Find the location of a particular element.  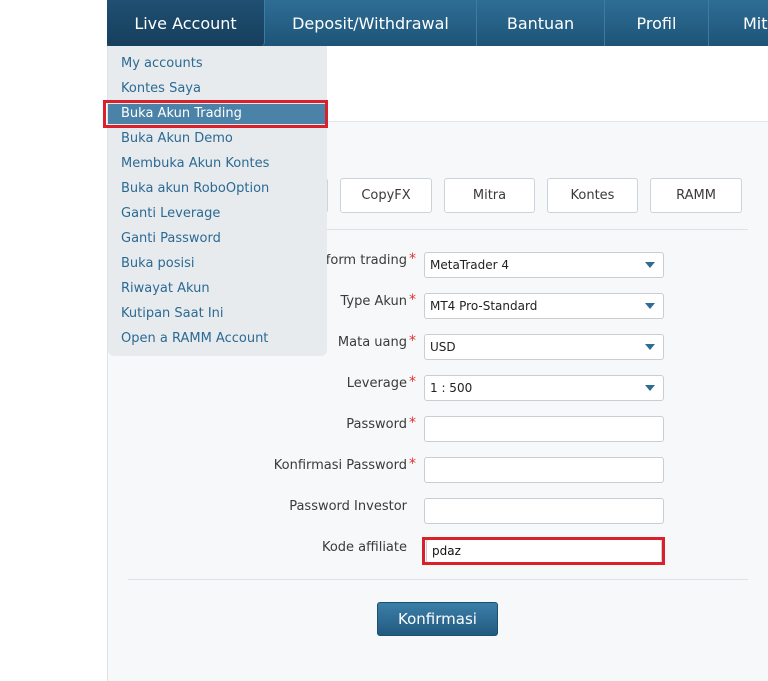

divider-bottom is located at coordinates (438, 579).